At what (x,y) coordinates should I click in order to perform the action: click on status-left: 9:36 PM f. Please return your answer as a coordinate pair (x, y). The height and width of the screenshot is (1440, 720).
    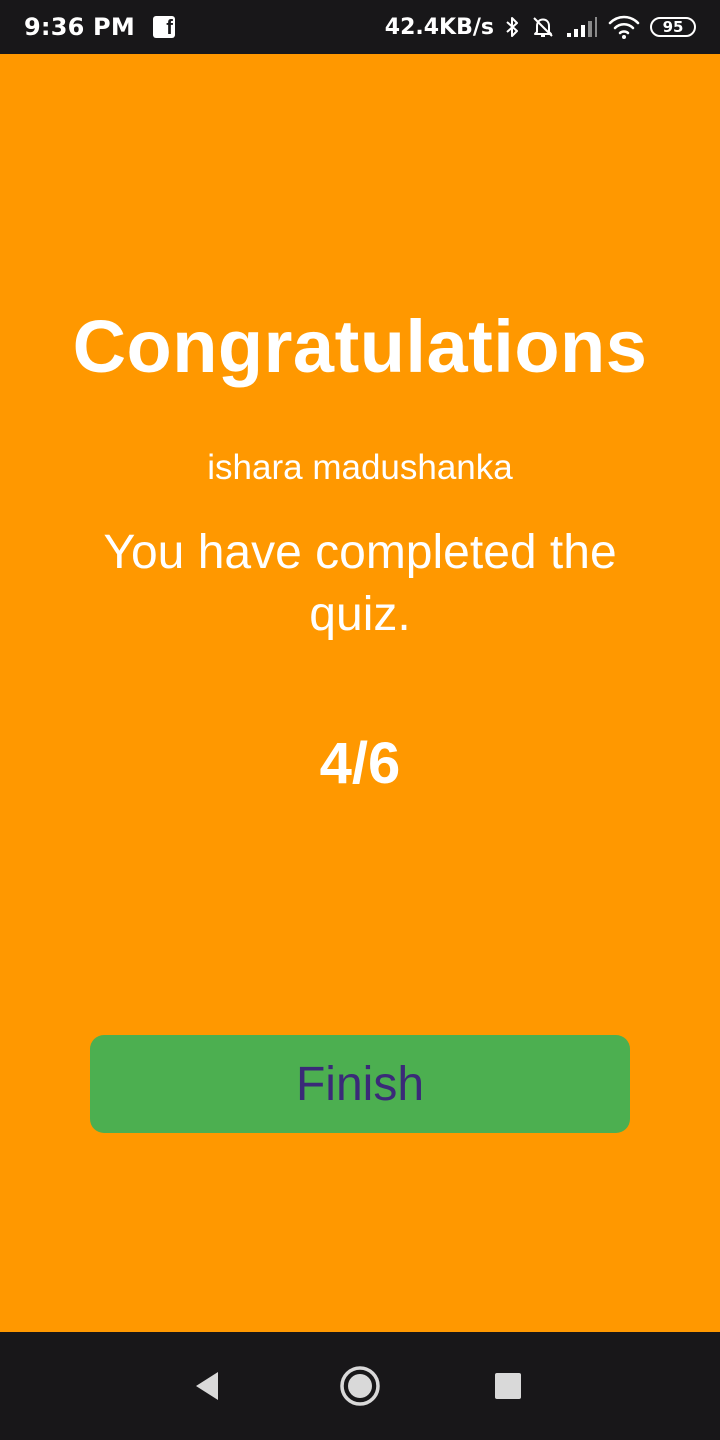
    Looking at the image, I should click on (99, 27).